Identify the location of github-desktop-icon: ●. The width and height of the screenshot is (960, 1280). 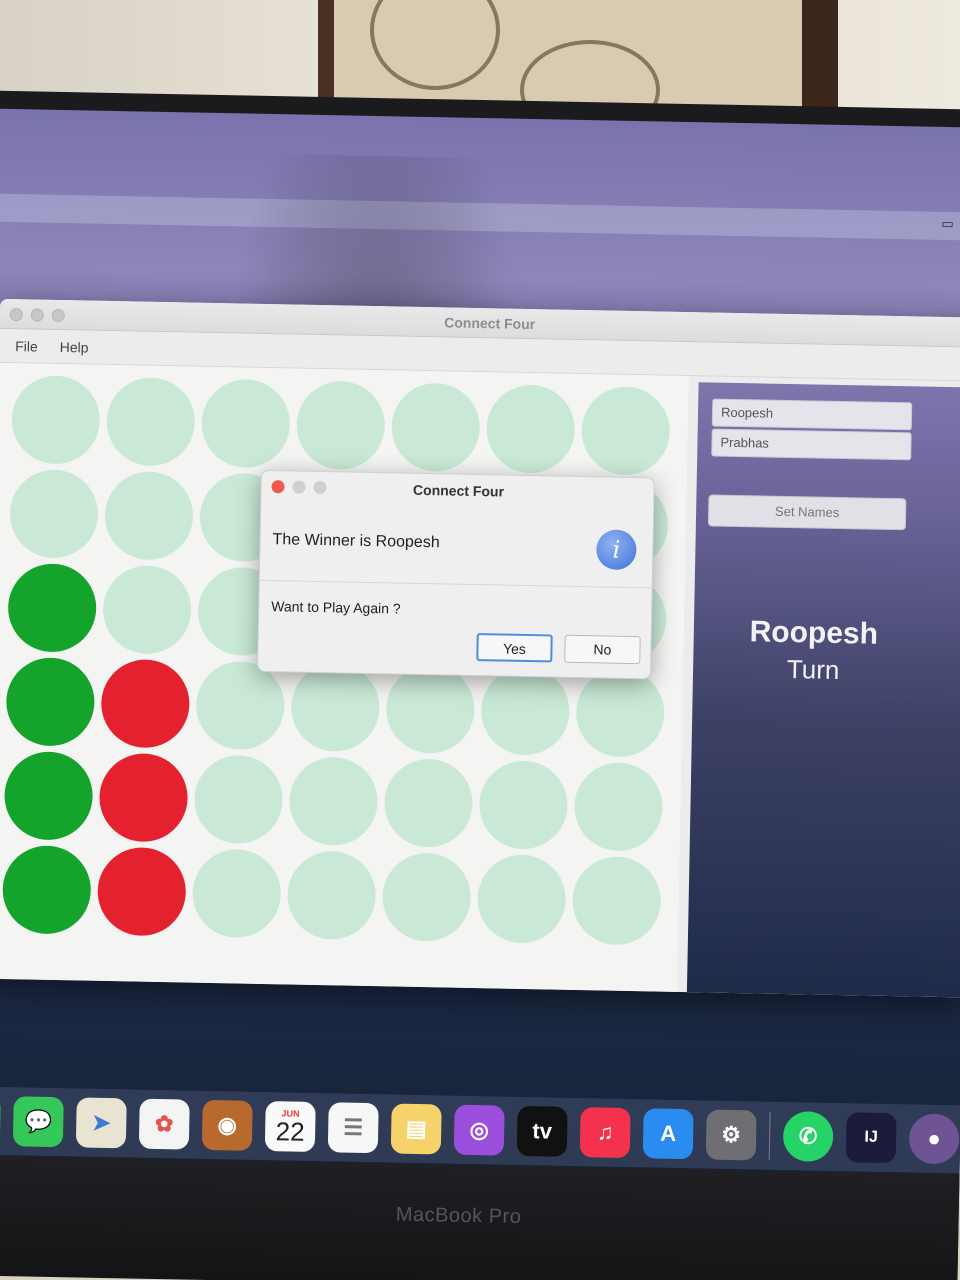
(934, 1139).